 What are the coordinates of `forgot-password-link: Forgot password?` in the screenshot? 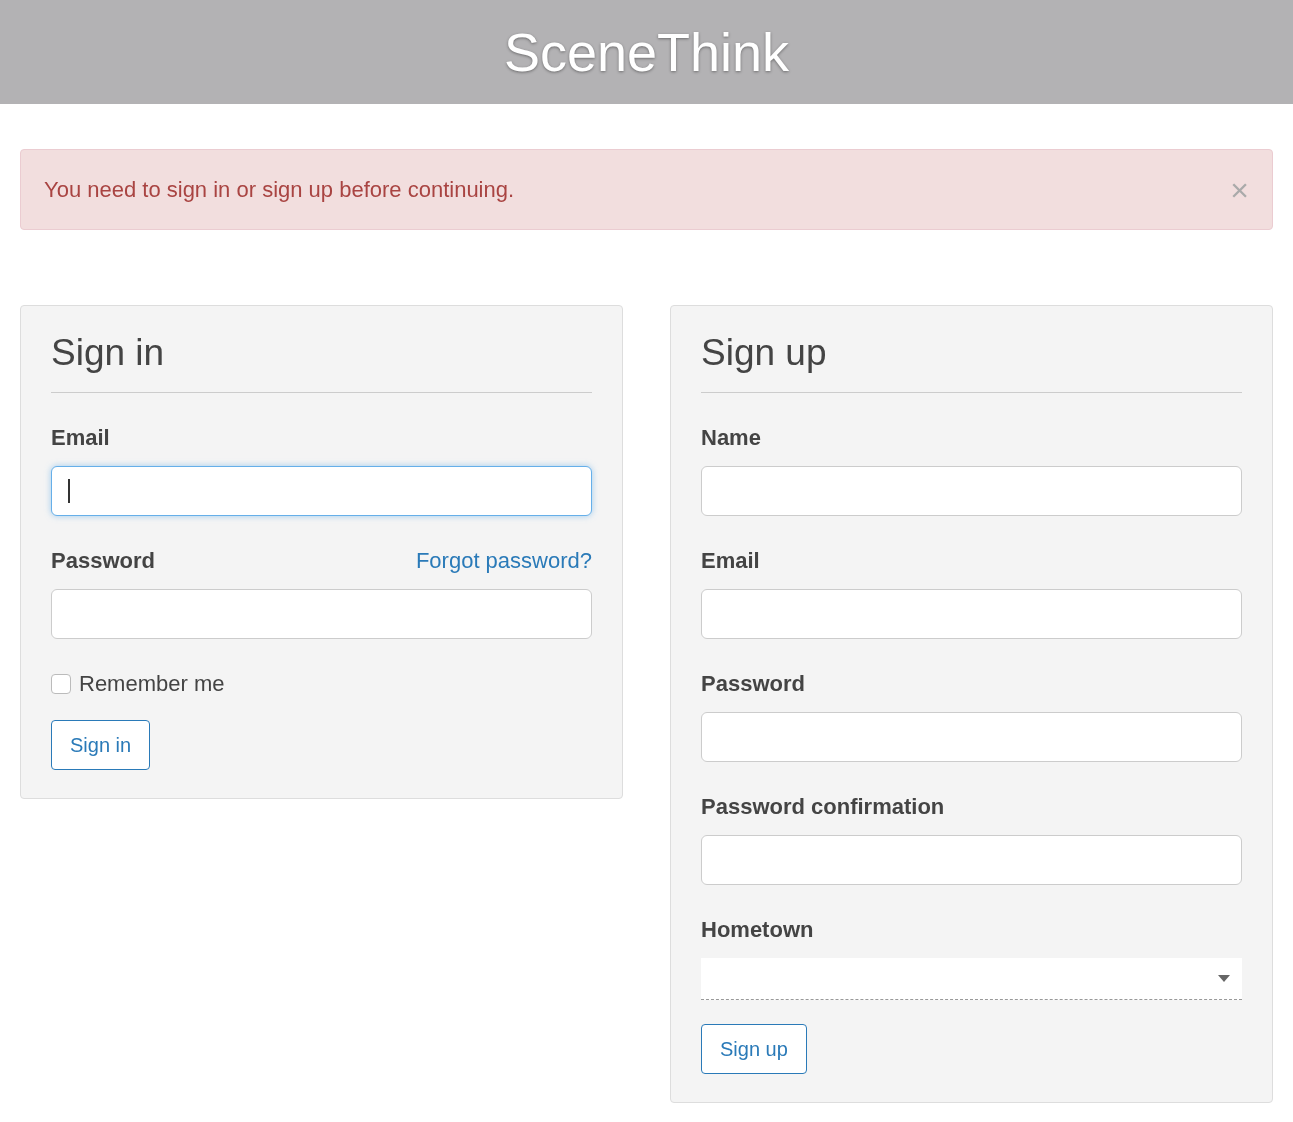 It's located at (503, 561).